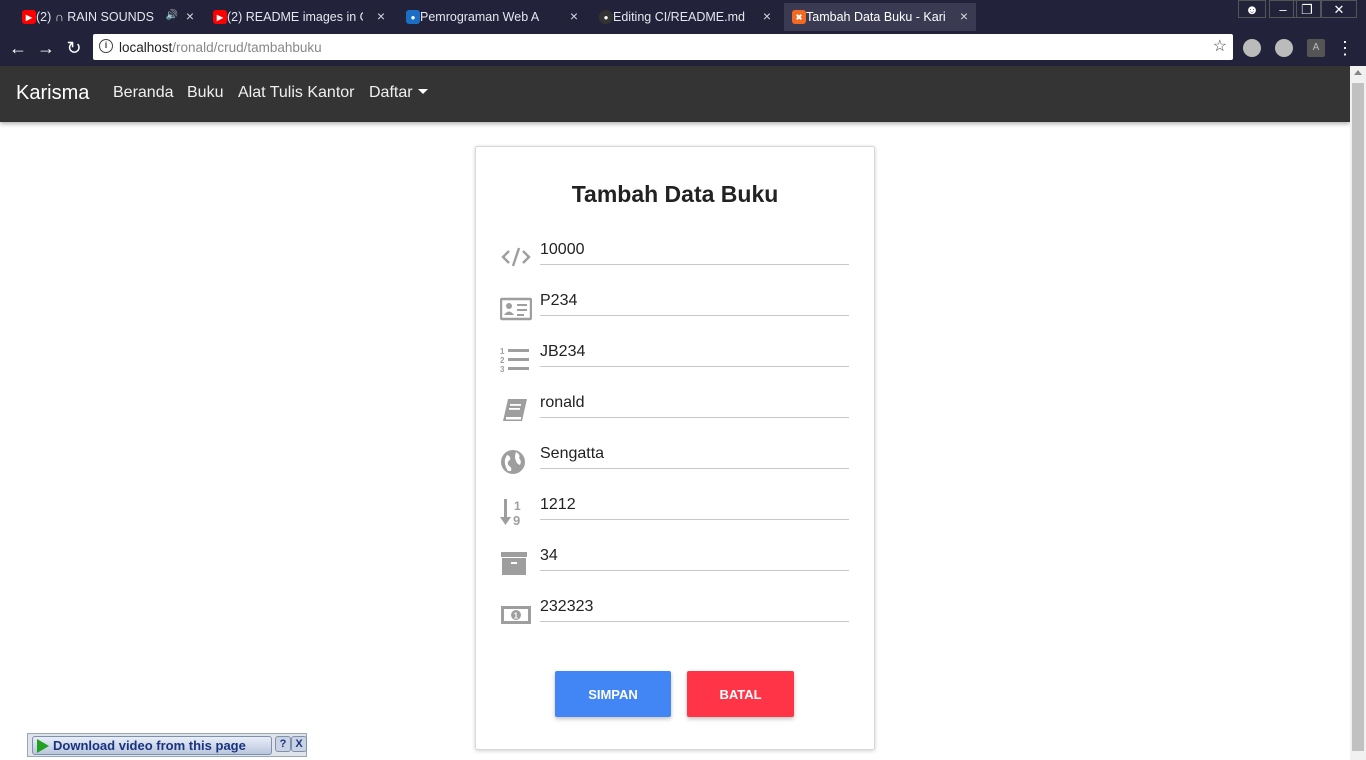  I want to click on help-icon: ?, so click(283, 744).